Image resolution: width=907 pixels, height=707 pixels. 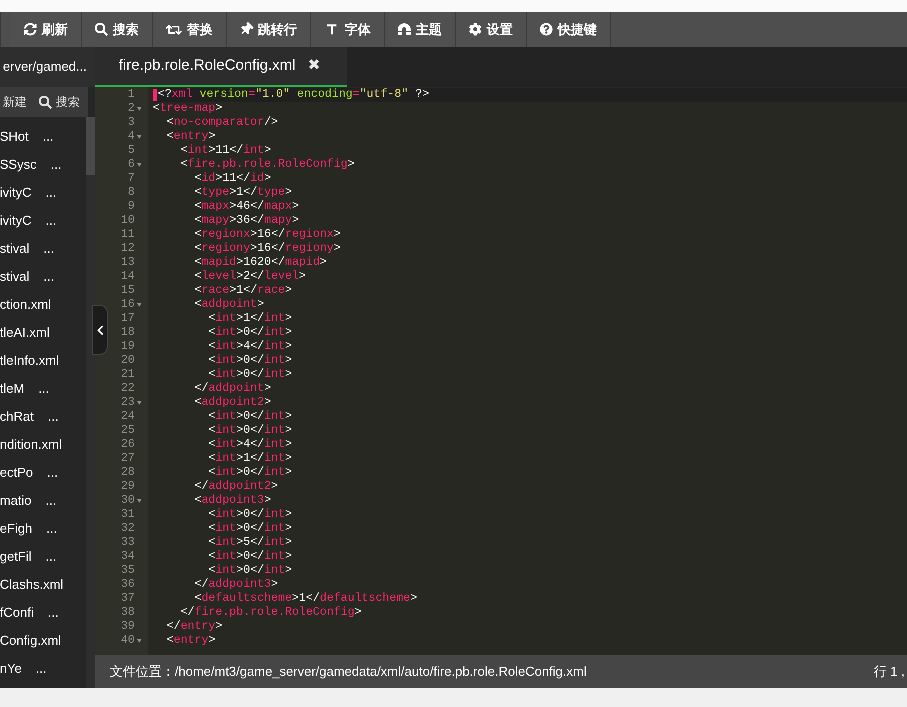 I want to click on file-name: fConfi, so click(x=17, y=613).